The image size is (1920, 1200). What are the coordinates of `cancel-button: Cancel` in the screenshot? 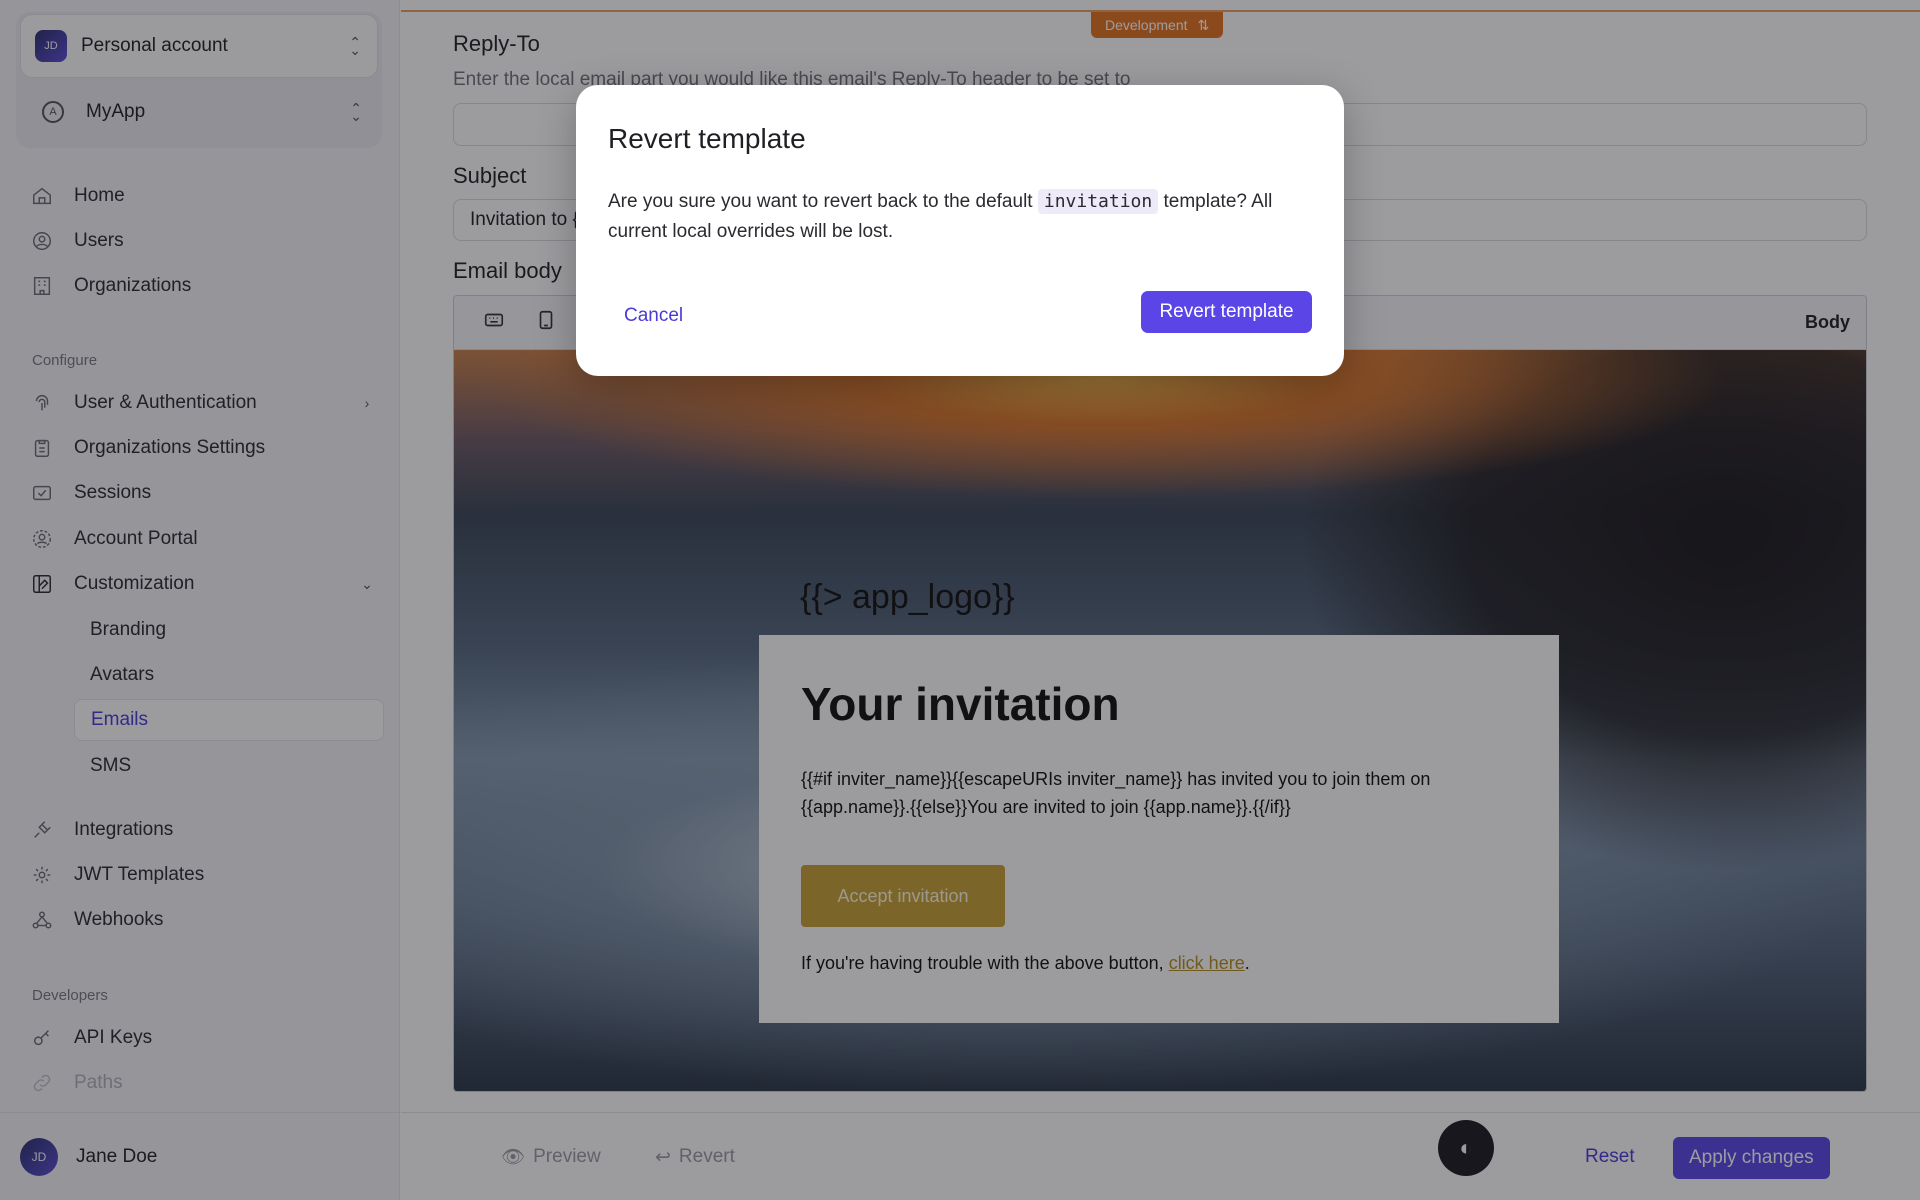 It's located at (653, 316).